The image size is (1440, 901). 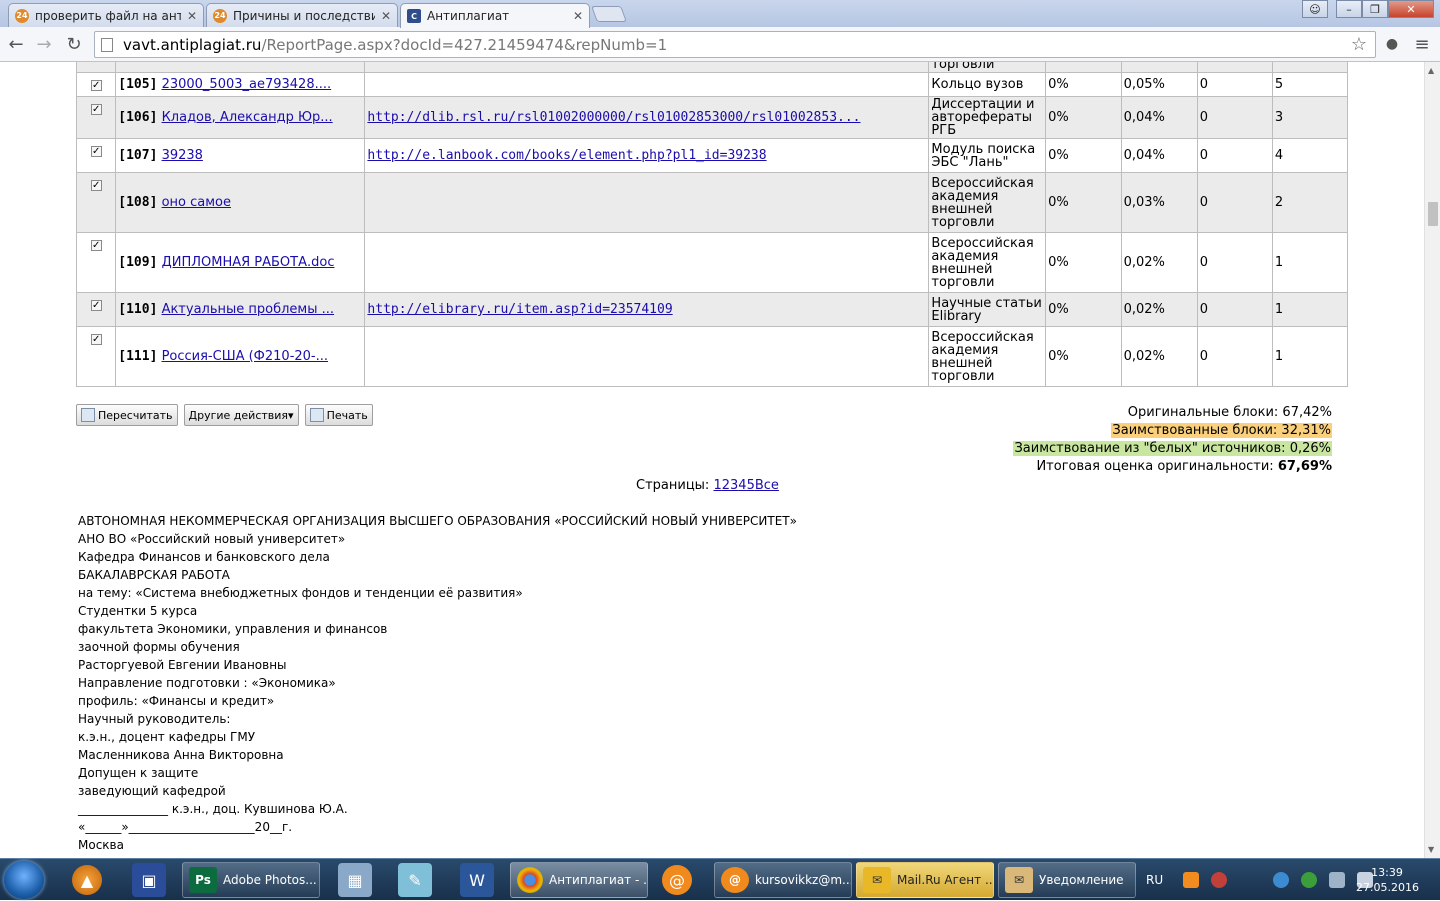 What do you see at coordinates (196, 202) in the screenshot?
I see `source-title-link: оно самое` at bounding box center [196, 202].